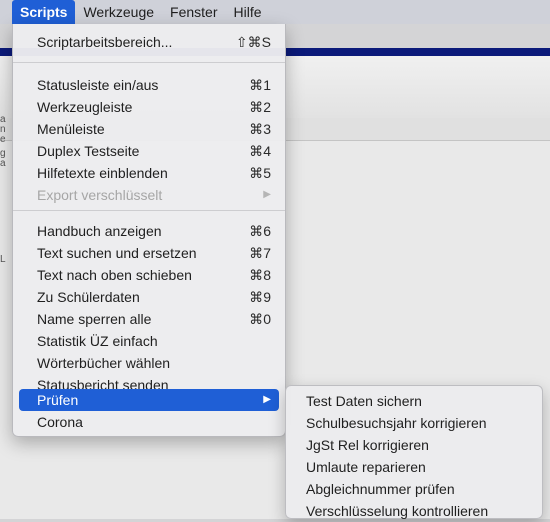 The width and height of the screenshot is (550, 522). I want to click on menu-bar: Scripts Werkzeuge Fenster Hilfe, so click(275, 12).